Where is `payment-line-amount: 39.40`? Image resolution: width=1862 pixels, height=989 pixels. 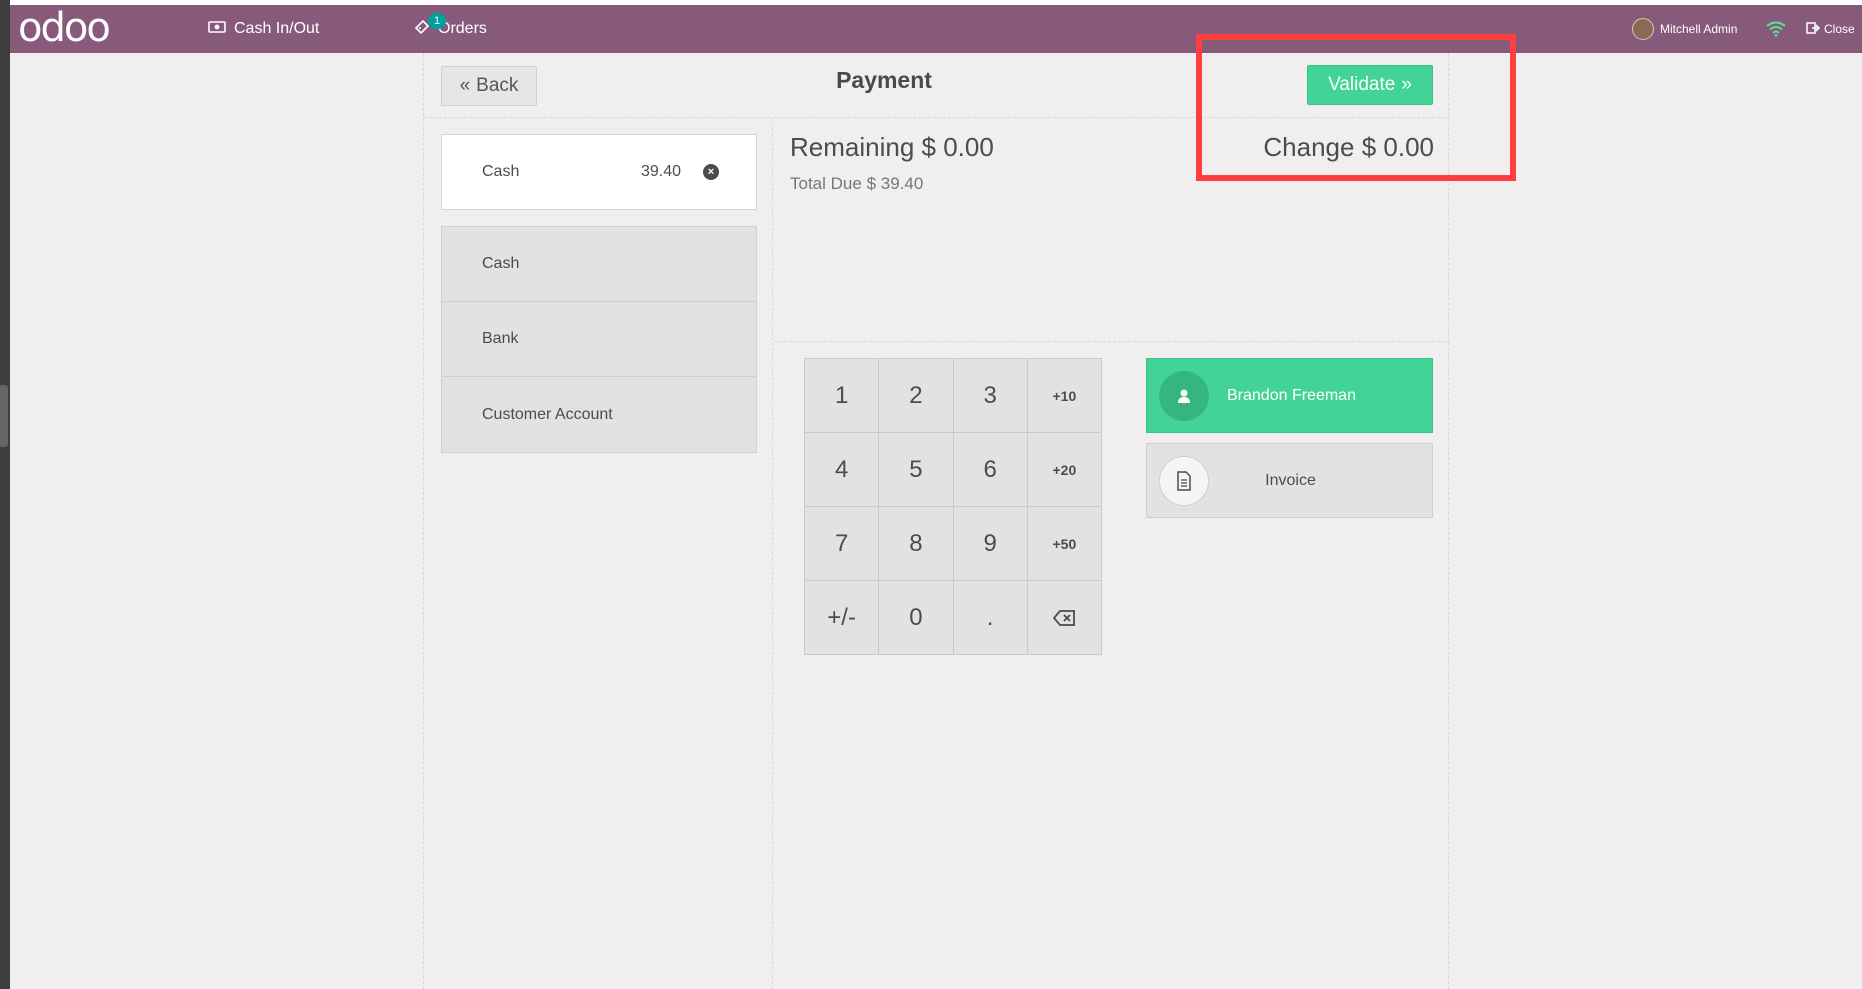 payment-line-amount: 39.40 is located at coordinates (661, 171).